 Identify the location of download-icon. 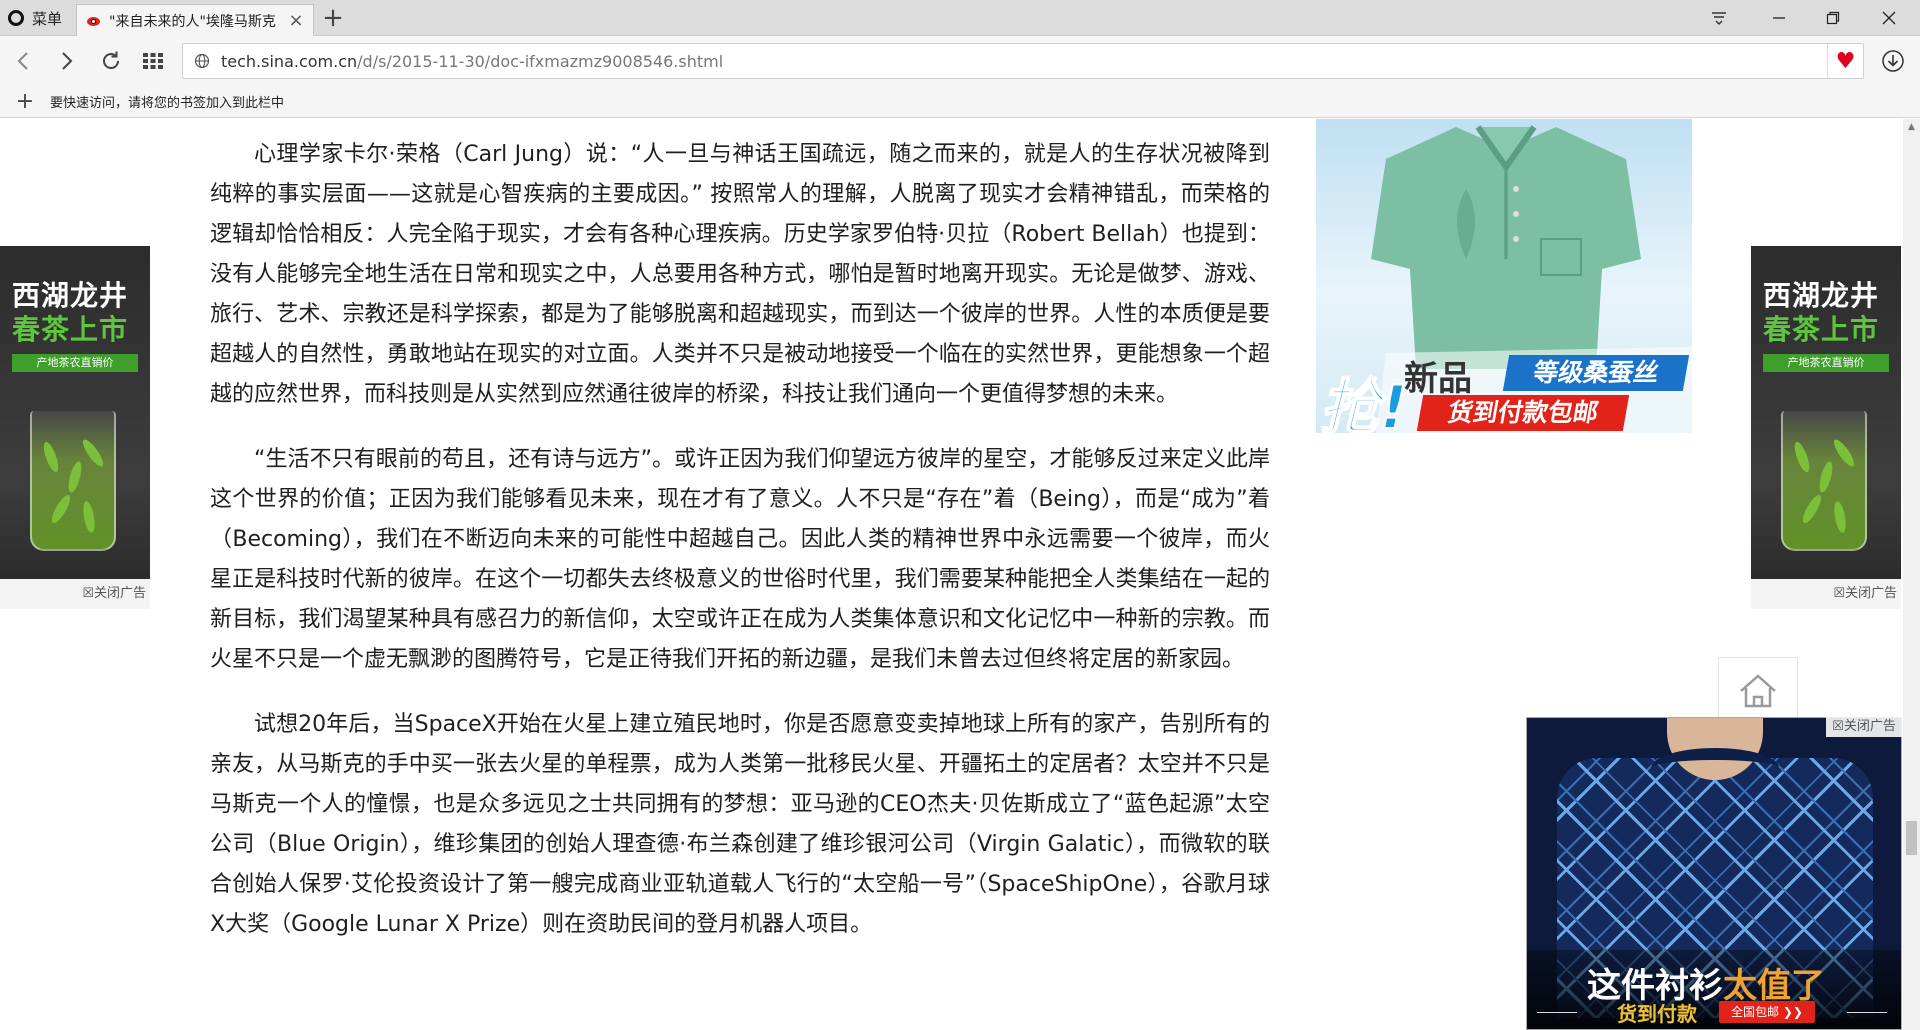
(1893, 61).